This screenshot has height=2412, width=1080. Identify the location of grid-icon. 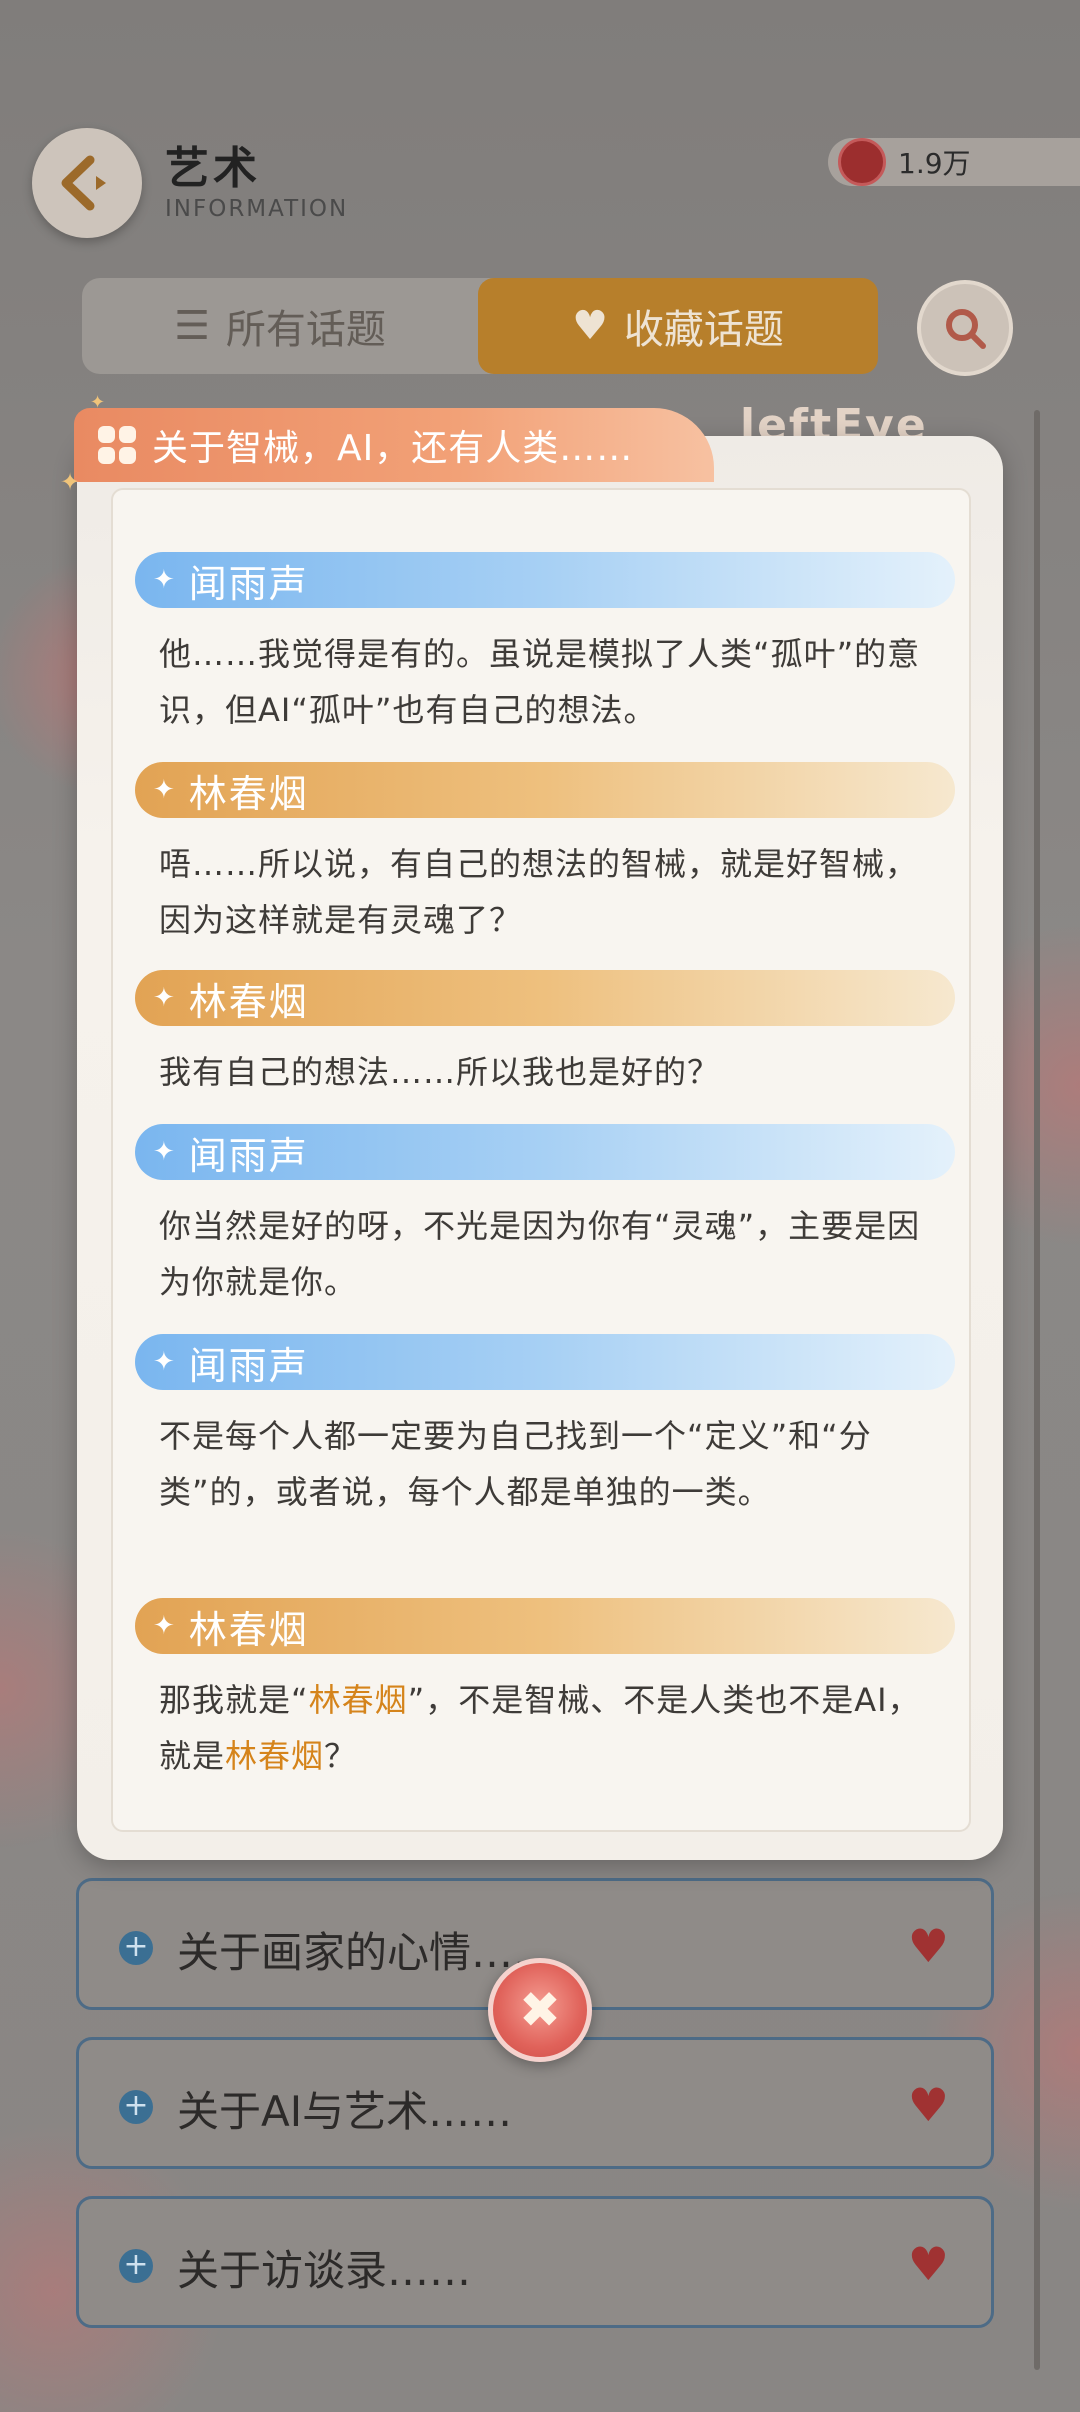
(117, 445).